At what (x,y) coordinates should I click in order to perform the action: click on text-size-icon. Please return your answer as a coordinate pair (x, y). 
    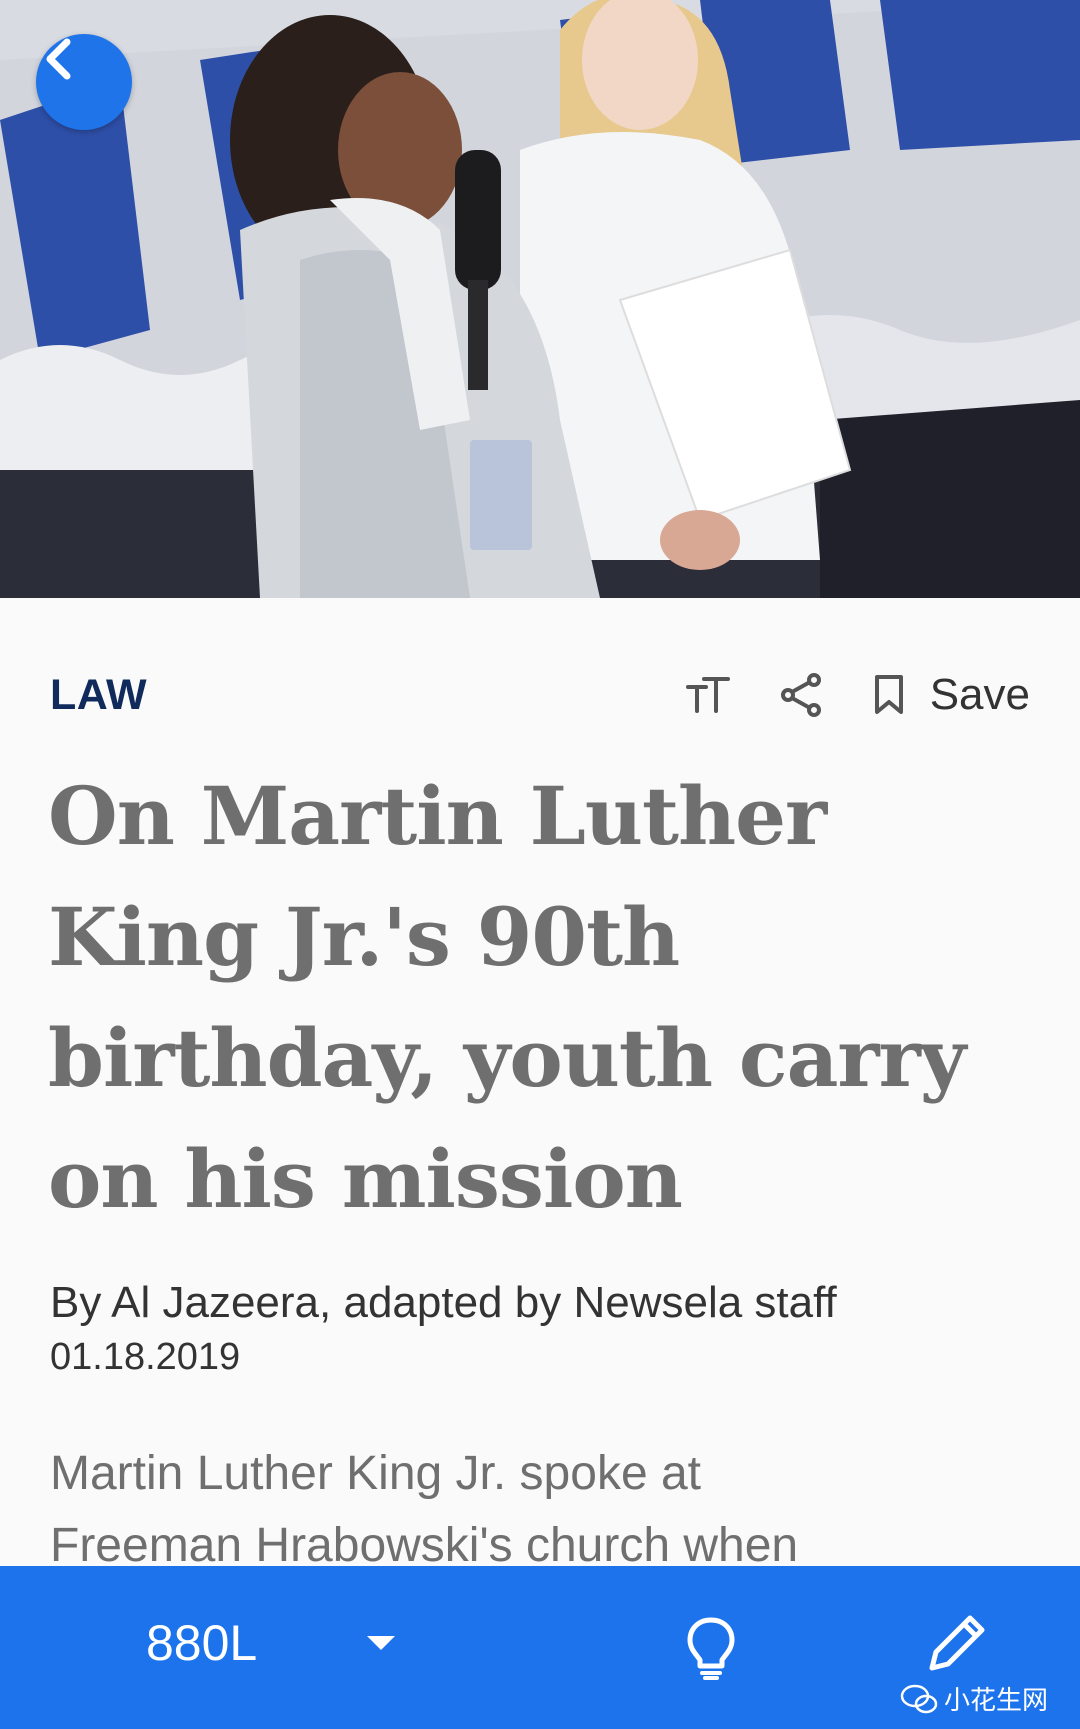
    Looking at the image, I should click on (707, 695).